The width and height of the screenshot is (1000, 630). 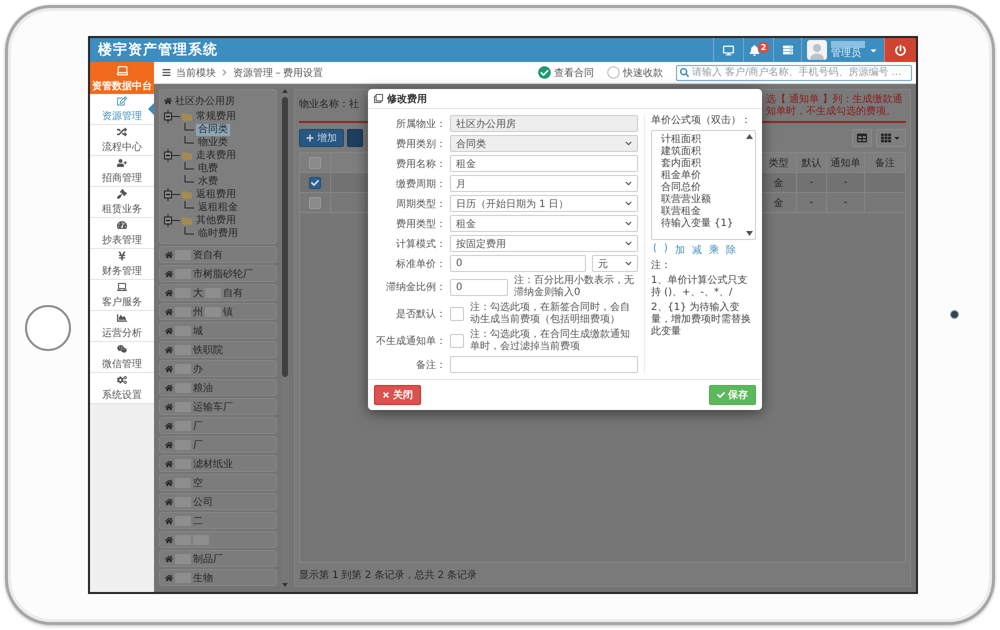 What do you see at coordinates (218, 349) in the screenshot?
I see `property-item: 铁职院` at bounding box center [218, 349].